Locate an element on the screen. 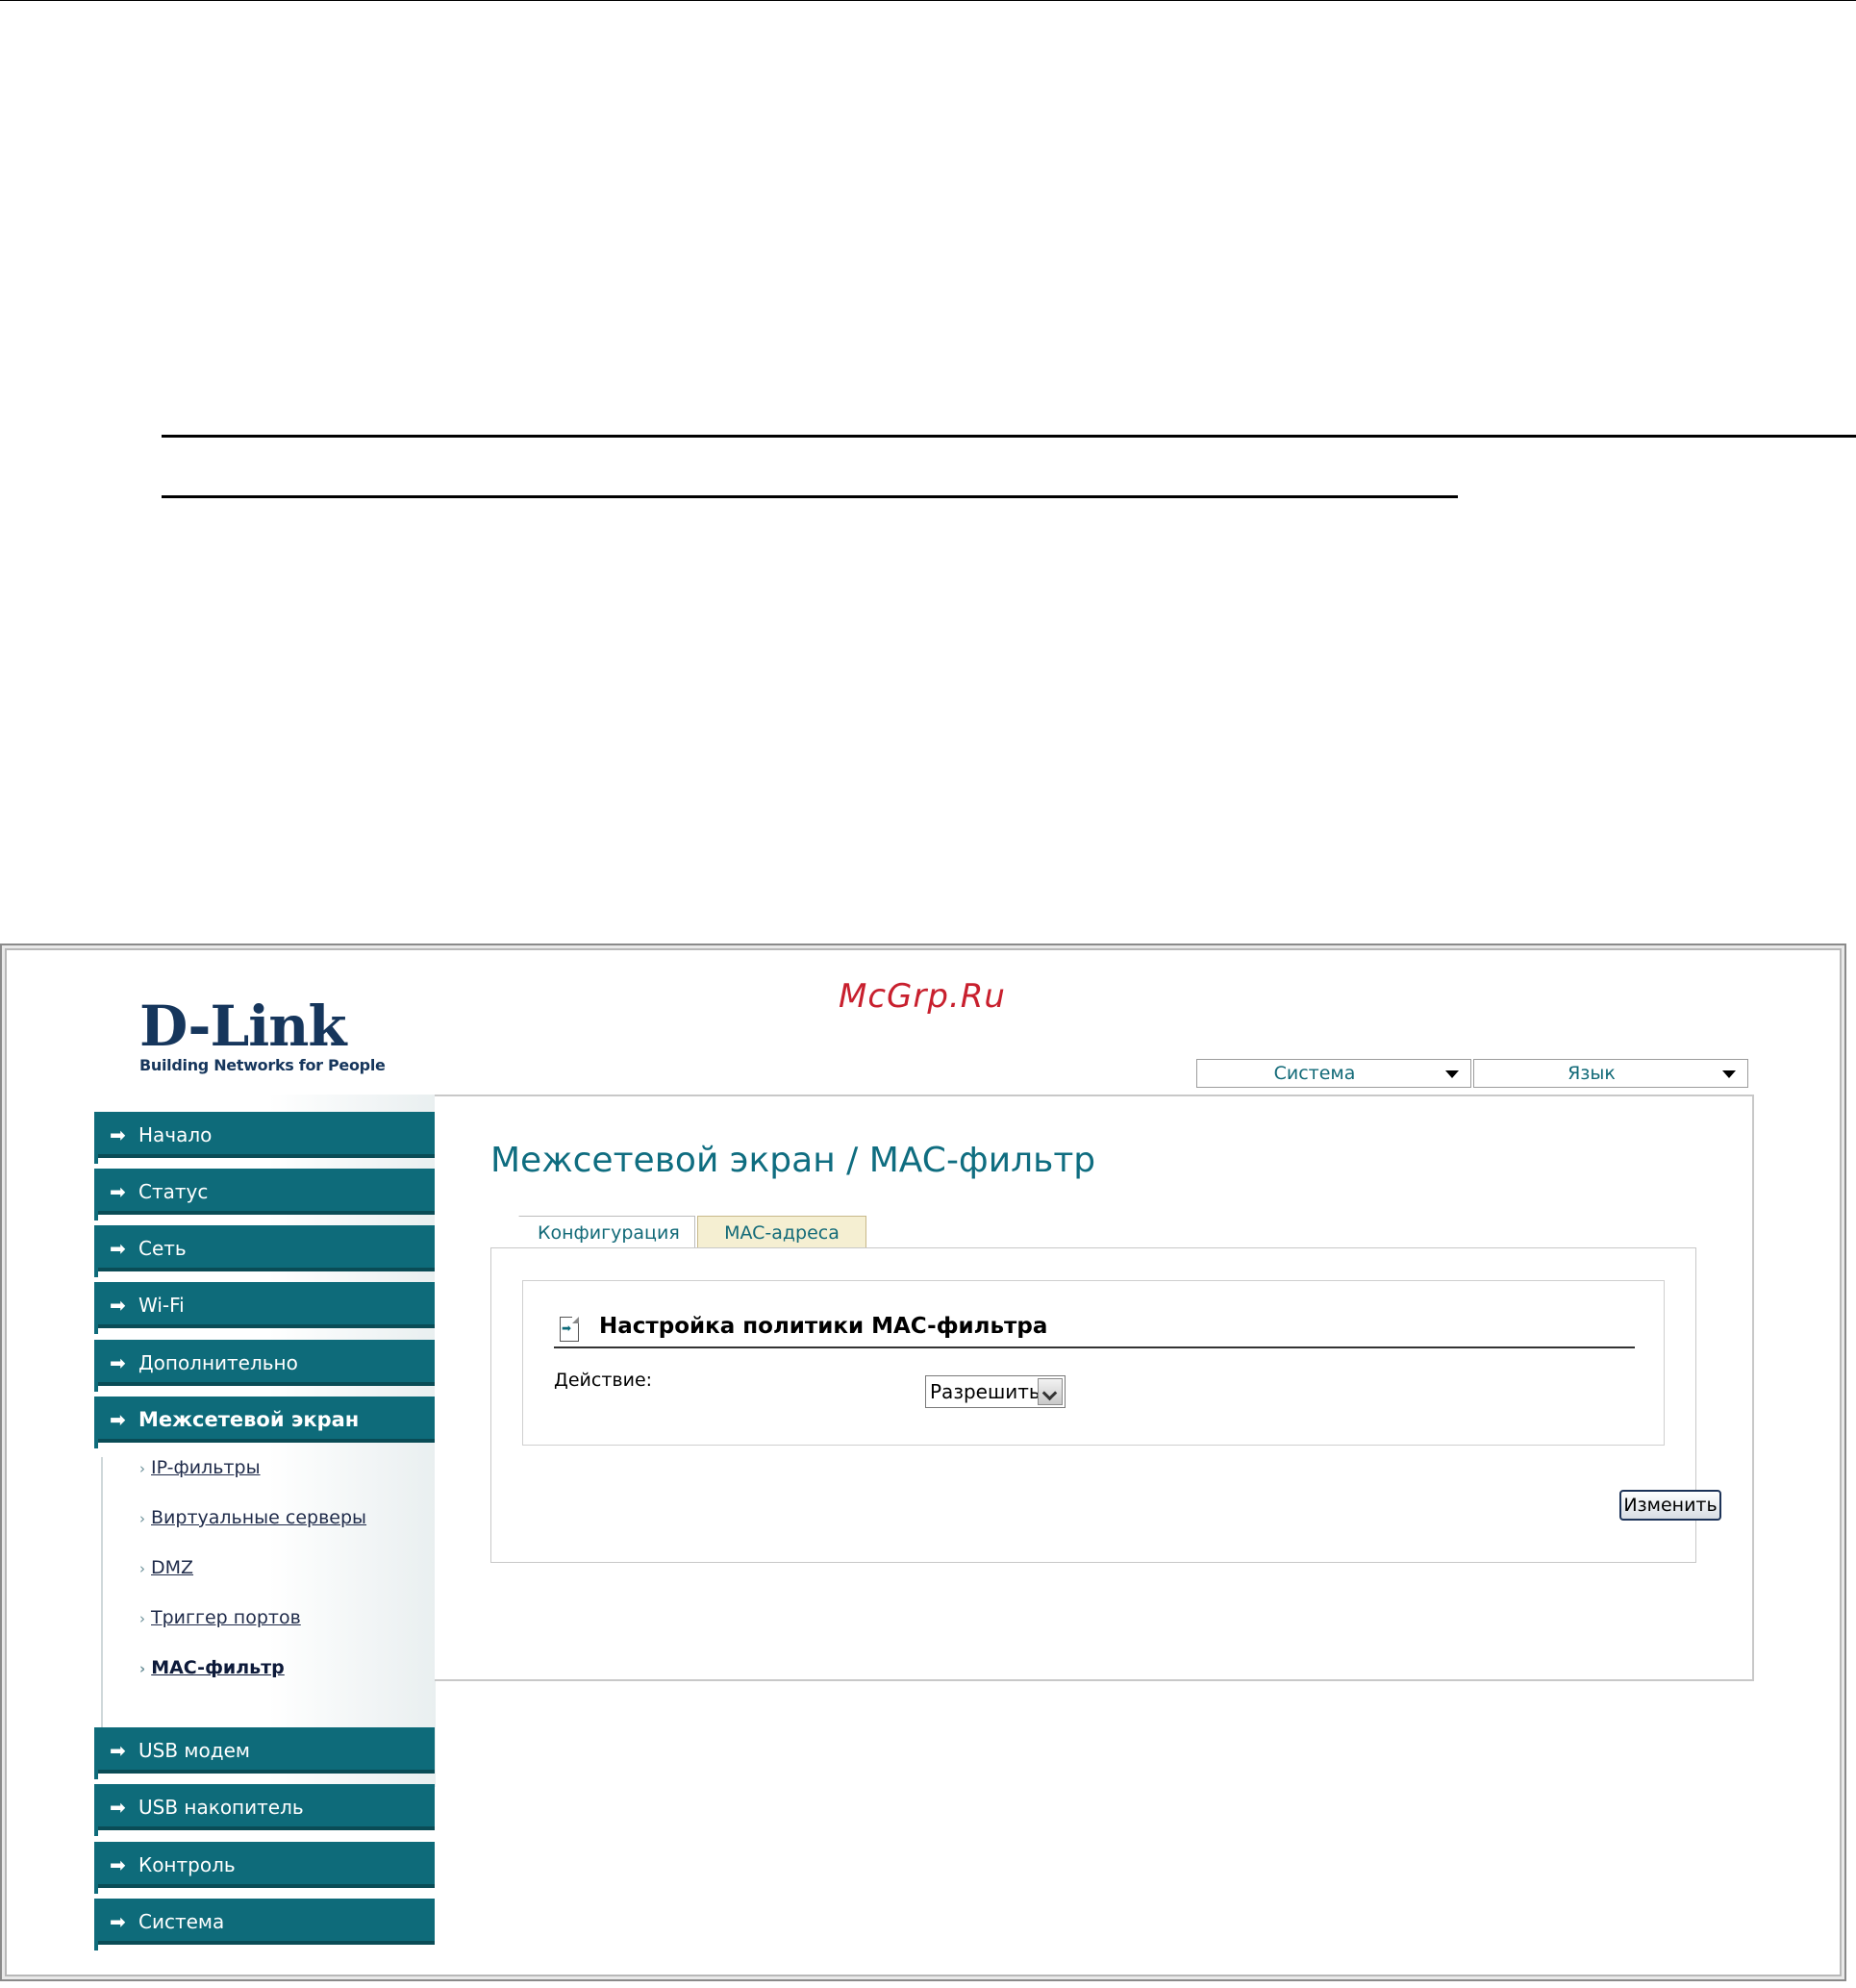  tab-label: Конфигурация is located at coordinates (609, 1233).